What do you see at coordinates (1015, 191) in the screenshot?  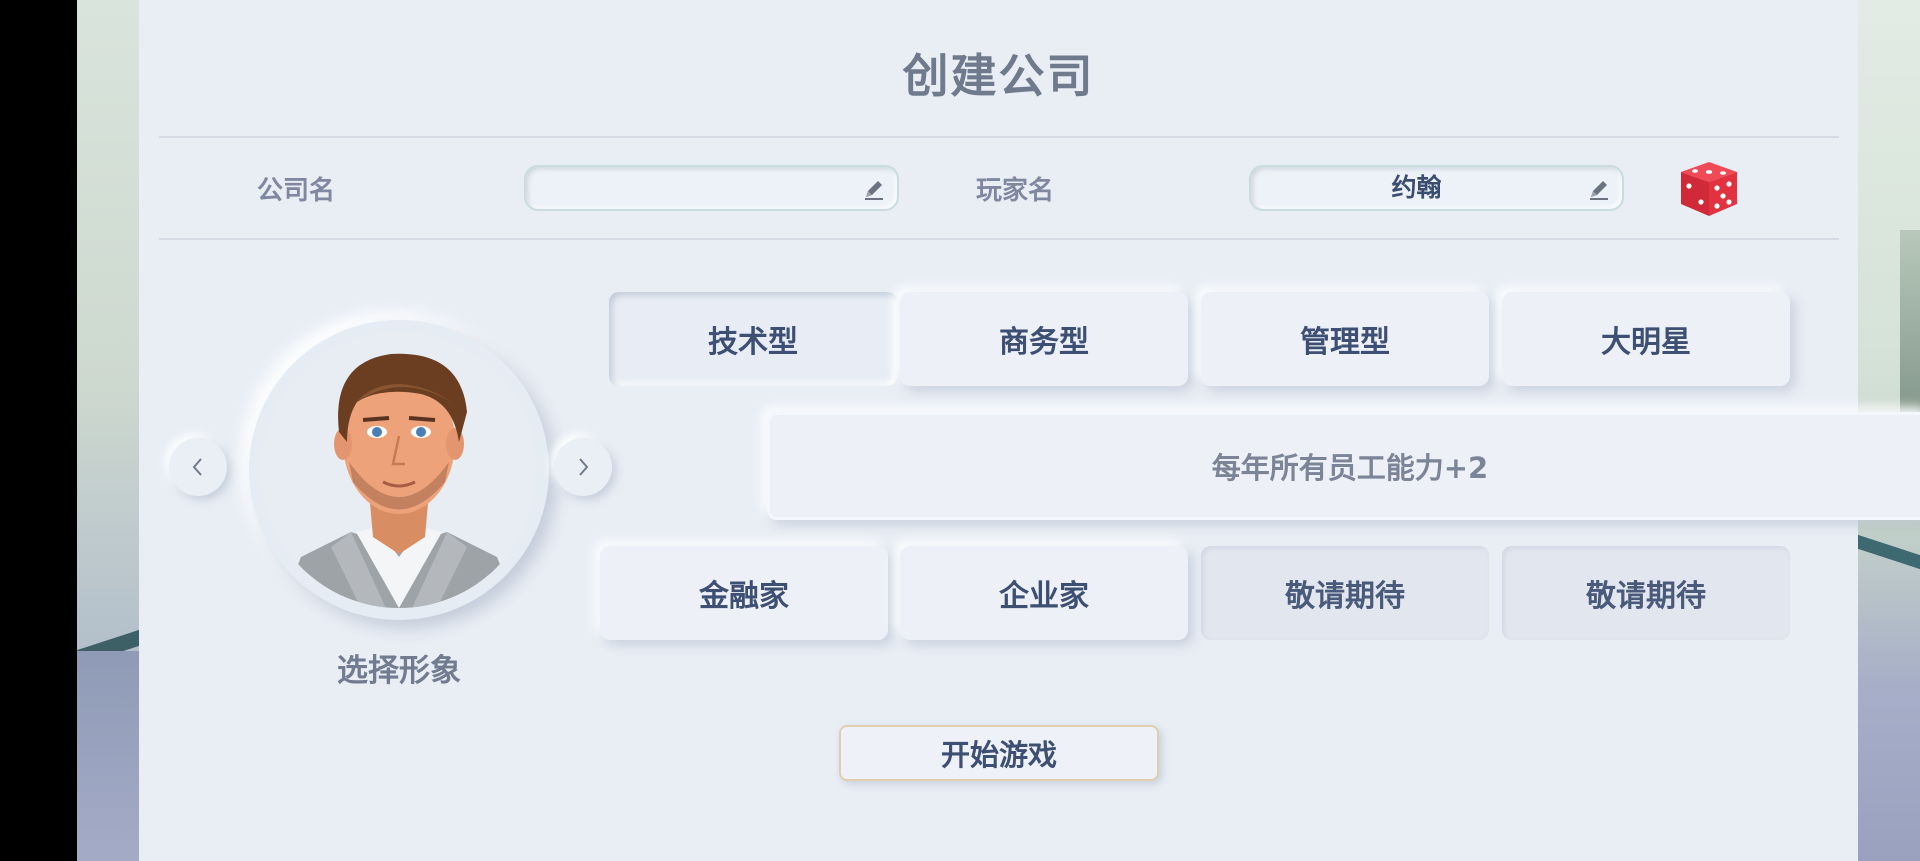 I see `player-name-label: 玩家名` at bounding box center [1015, 191].